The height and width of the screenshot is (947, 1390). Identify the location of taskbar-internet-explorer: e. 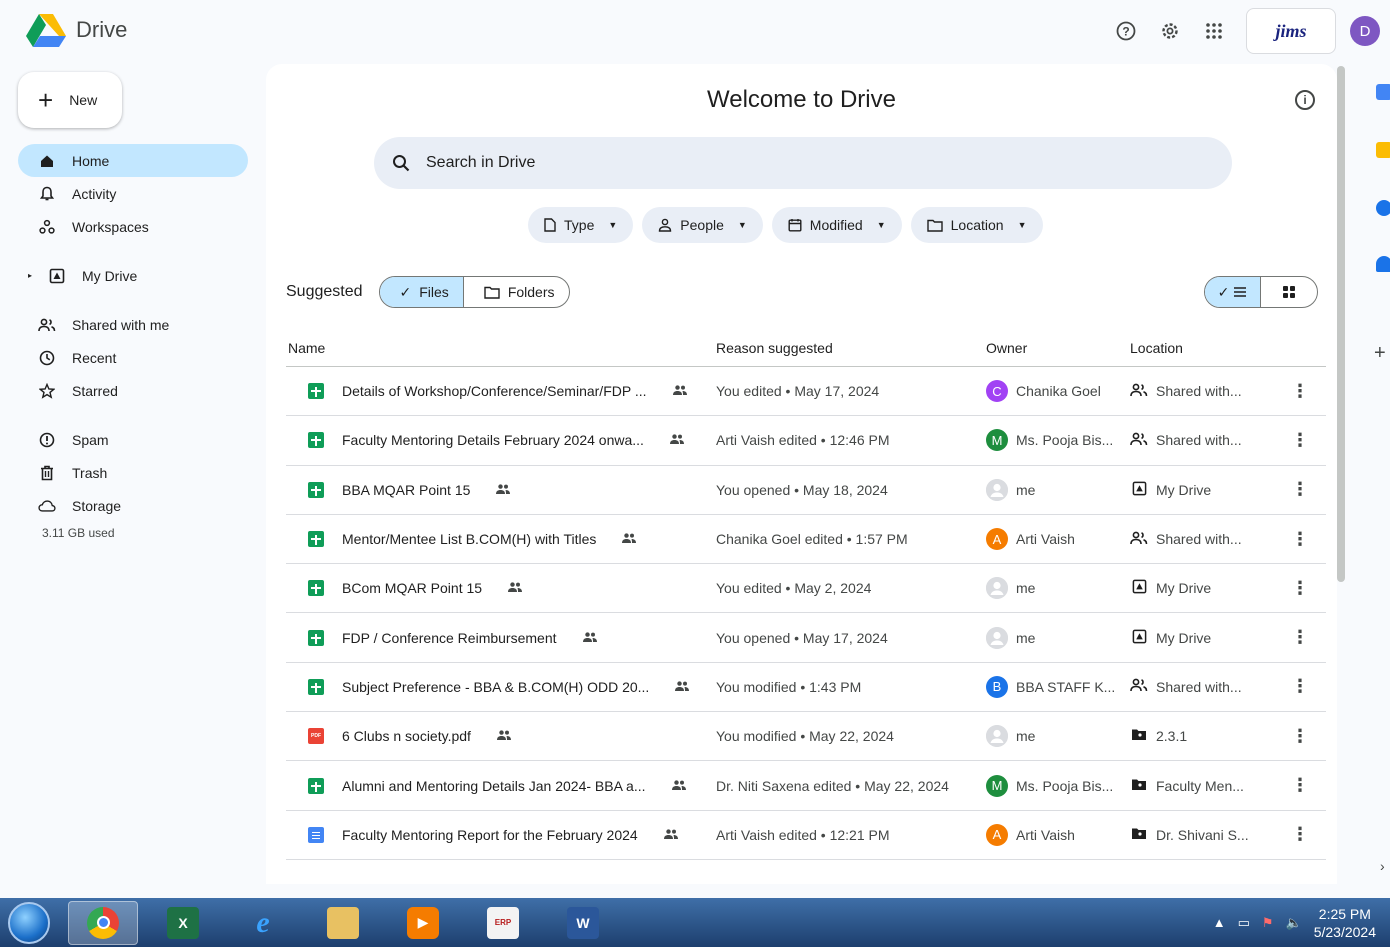
(263, 923).